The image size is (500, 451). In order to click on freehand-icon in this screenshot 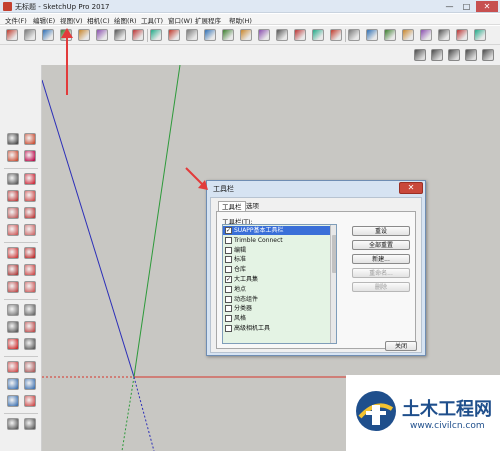, I will do `click(30, 156)`.